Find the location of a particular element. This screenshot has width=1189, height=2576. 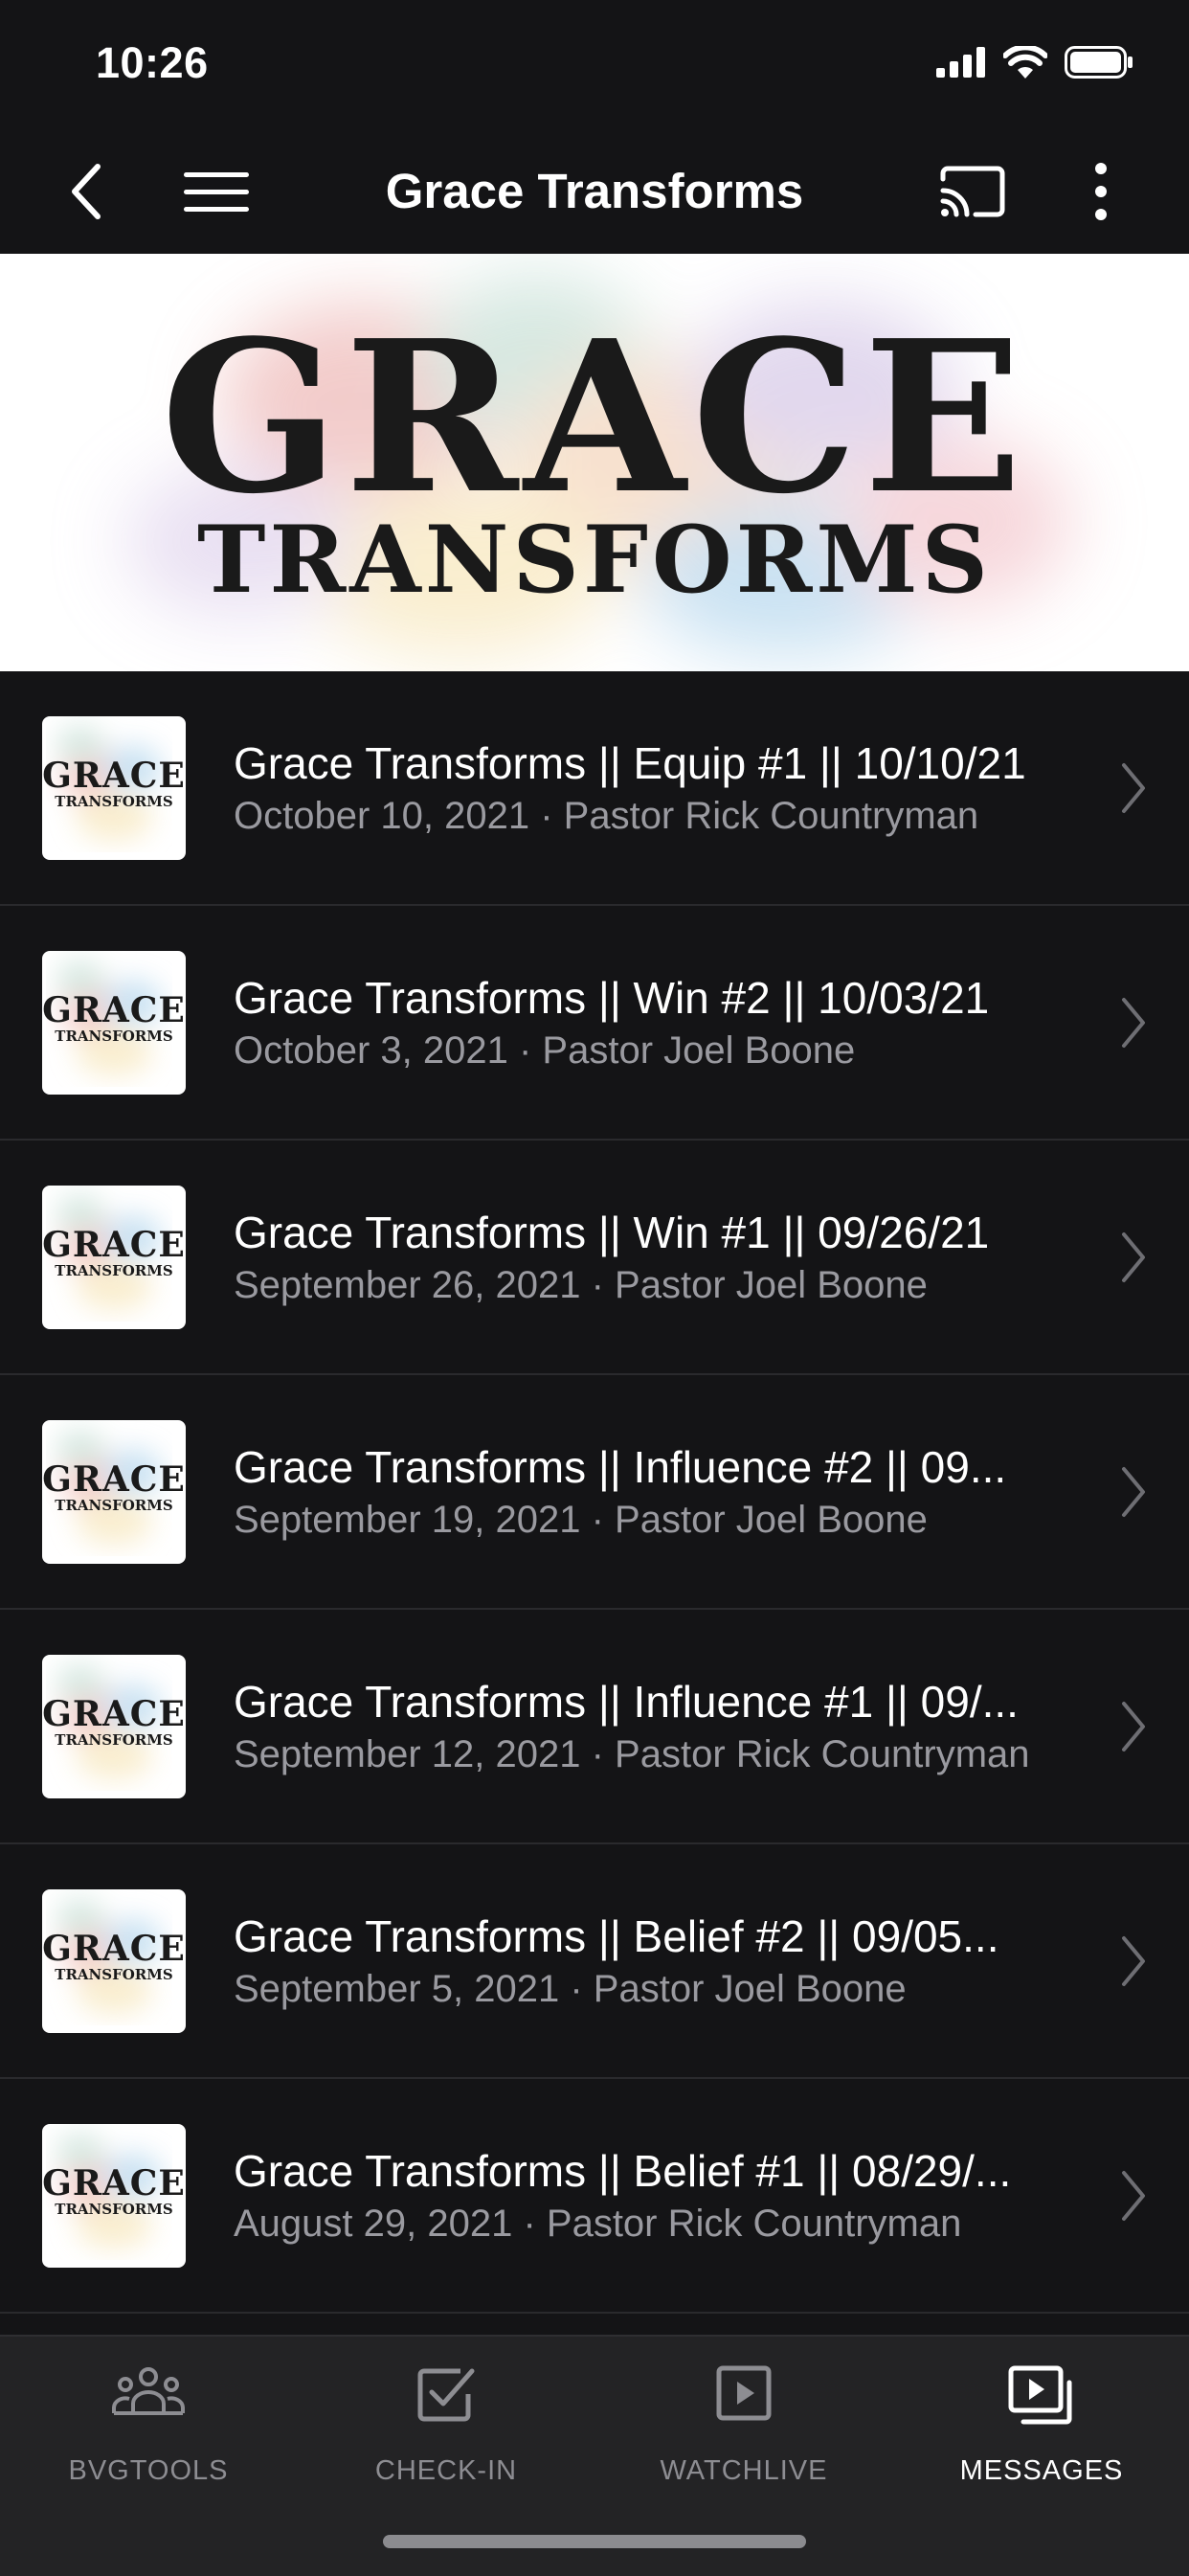

message-subtitle: September 19, 2021 · Pastor Joel Boone is located at coordinates (581, 1519).